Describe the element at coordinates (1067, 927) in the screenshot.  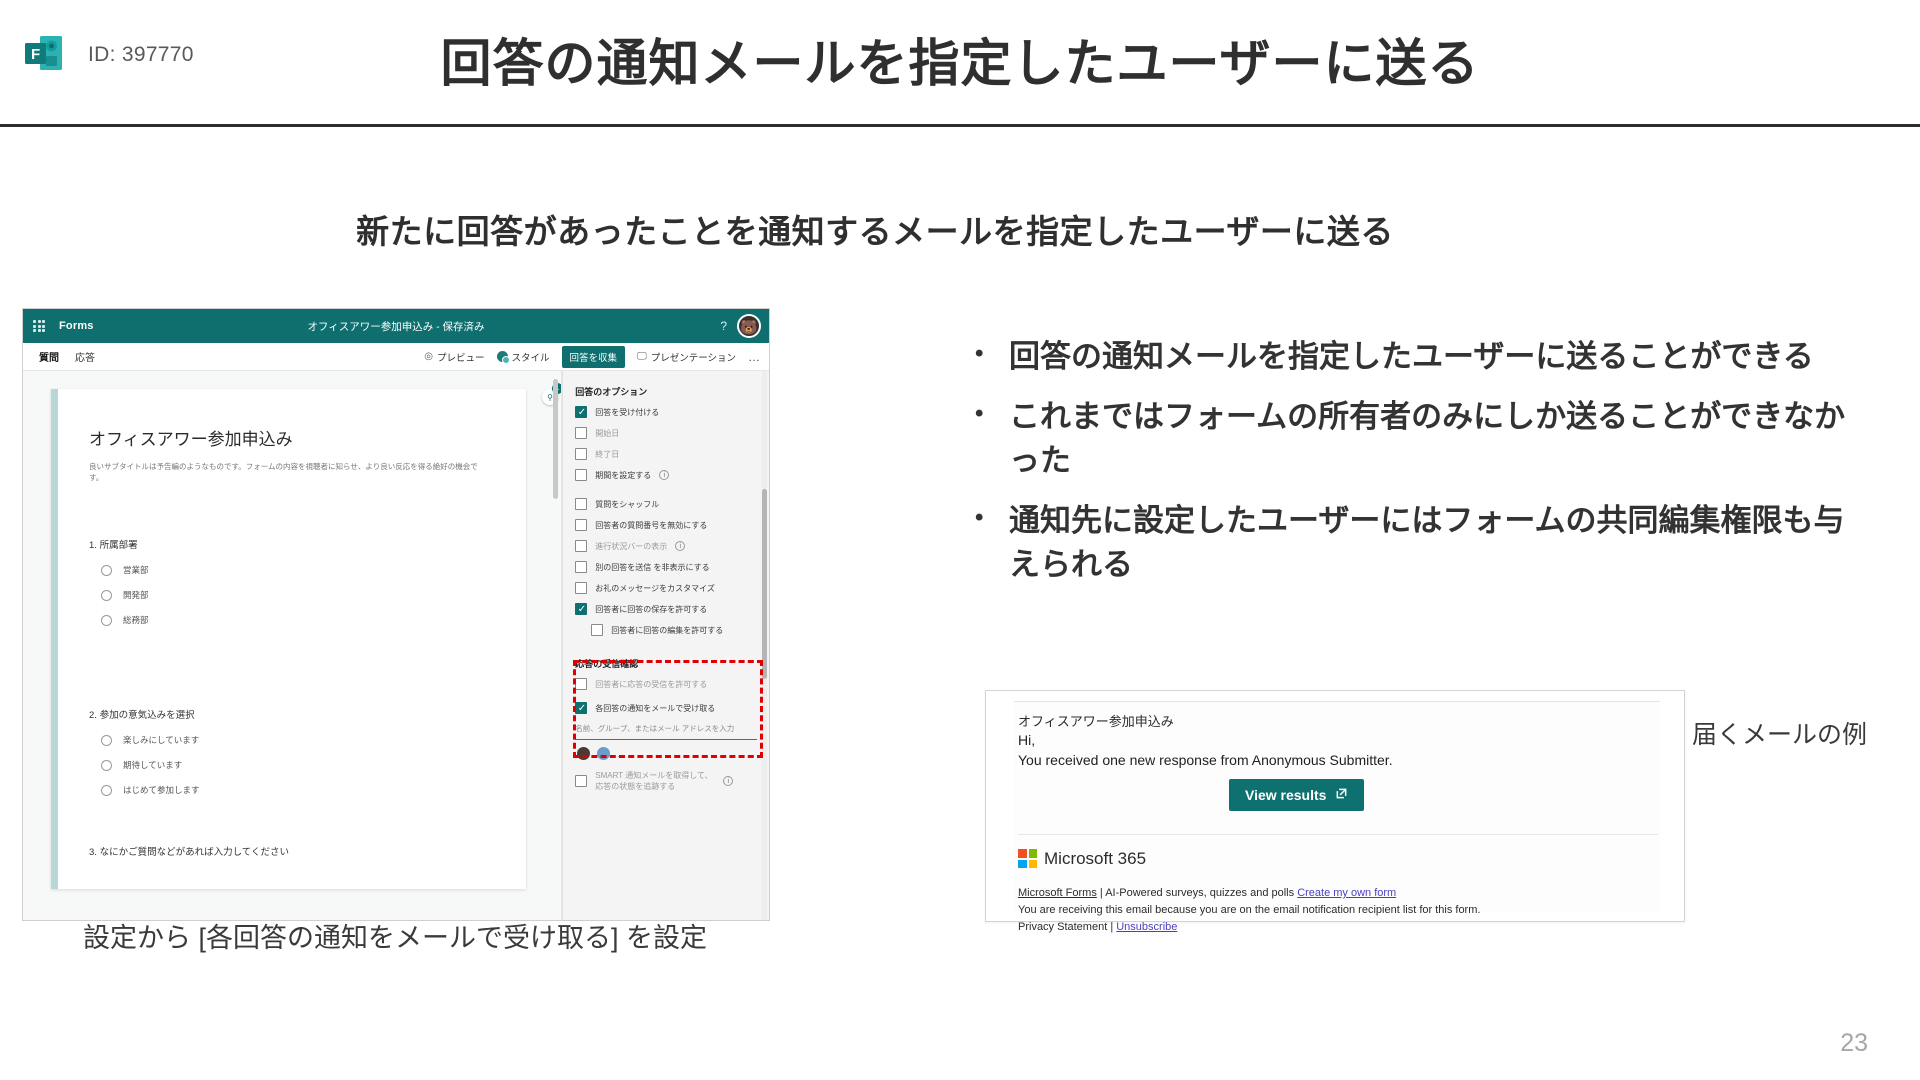
I see `privacy-statement-text: Privacy Statement |` at that location.